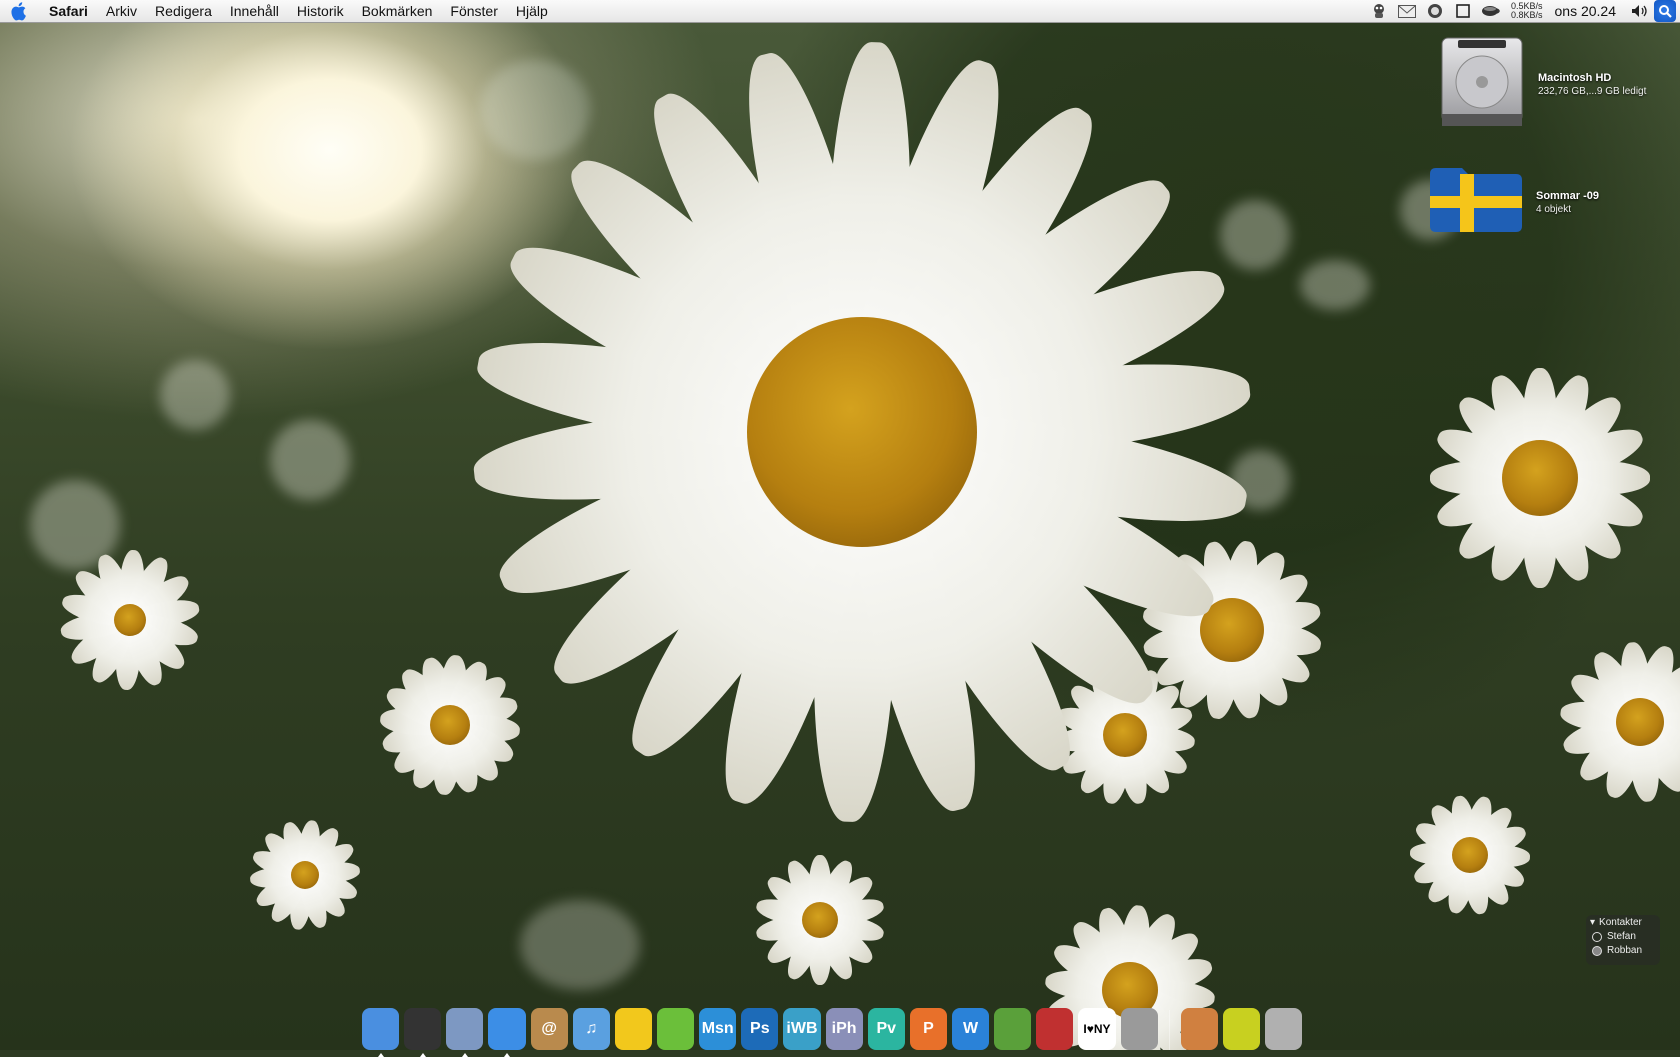  Describe the element at coordinates (1567, 196) in the screenshot. I see `folder-name: Sommar -09` at that location.